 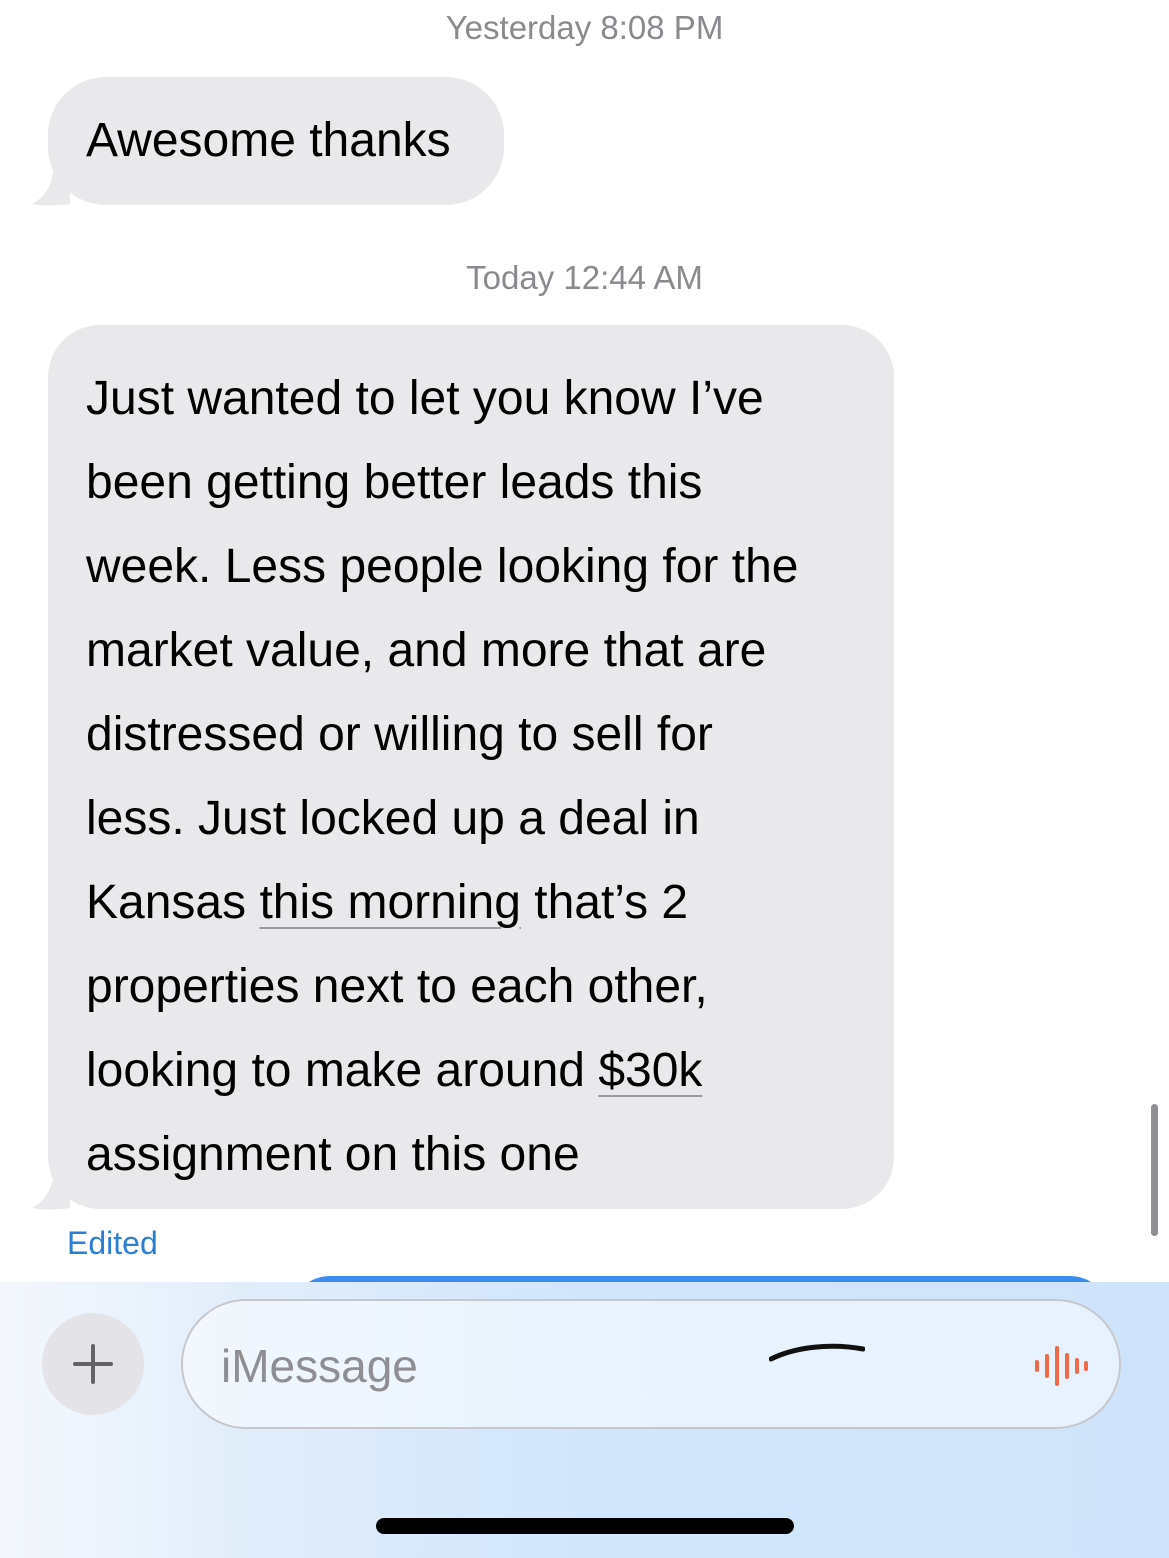 I want to click on message-text: Awesome thanks, so click(x=268, y=140).